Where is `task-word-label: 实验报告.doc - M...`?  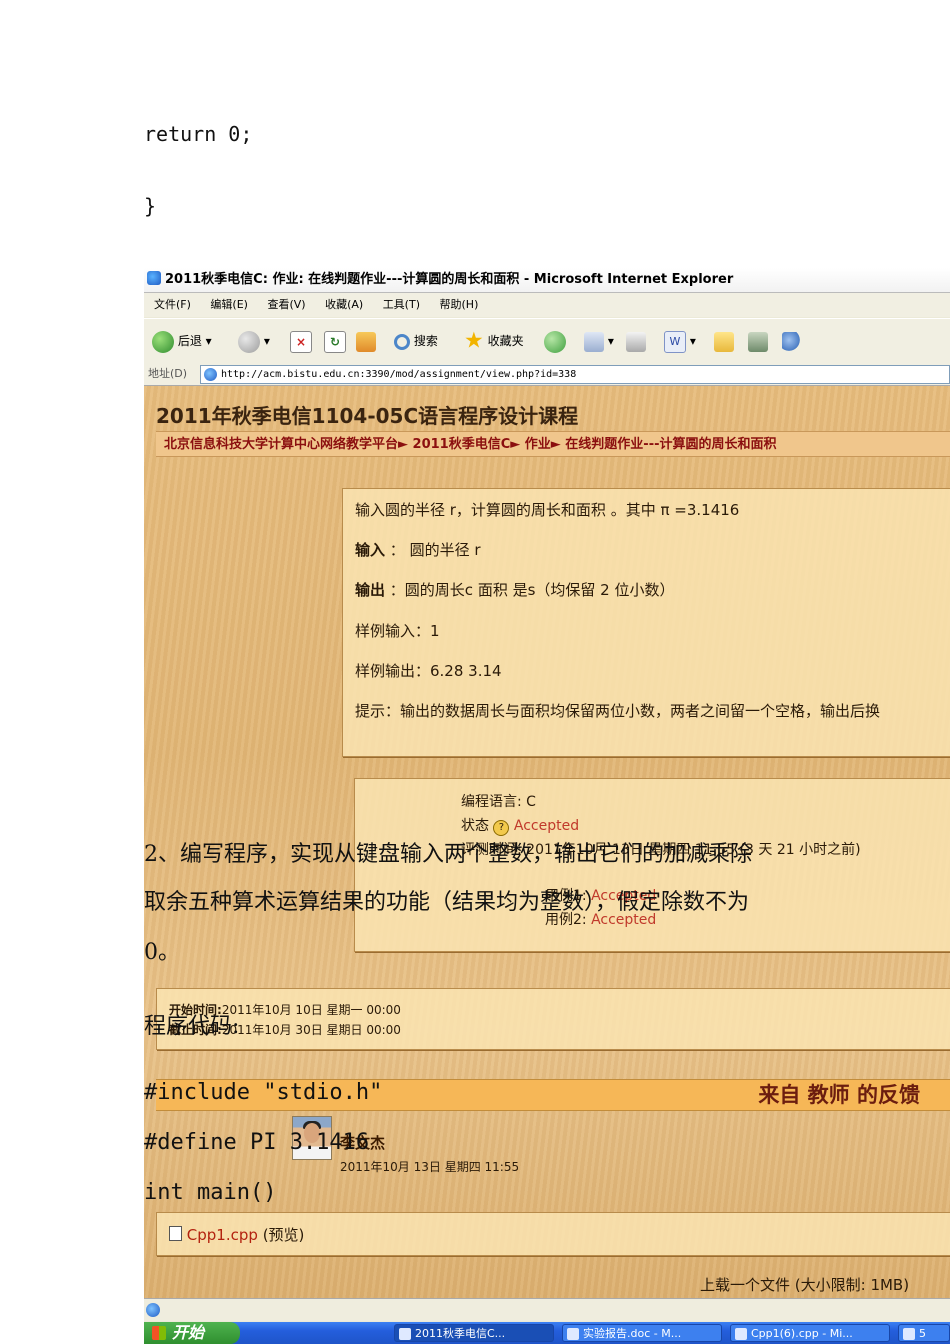
task-word-label: 实验报告.doc - M... is located at coordinates (632, 1333).